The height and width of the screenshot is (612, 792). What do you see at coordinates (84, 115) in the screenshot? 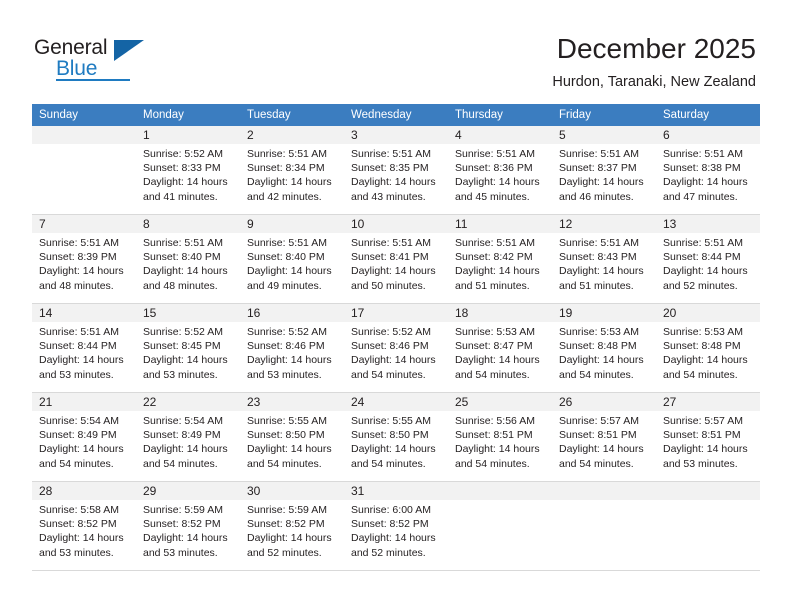
I see `weekday-header-sunday: Sunday` at bounding box center [84, 115].